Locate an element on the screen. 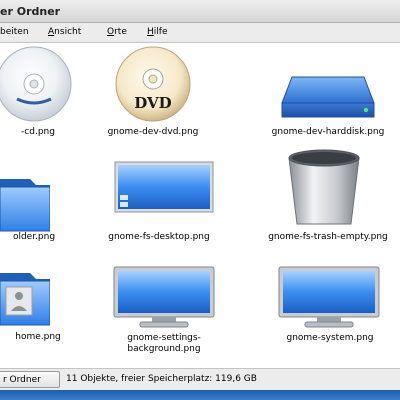  file-name: home.png is located at coordinates (38, 337).